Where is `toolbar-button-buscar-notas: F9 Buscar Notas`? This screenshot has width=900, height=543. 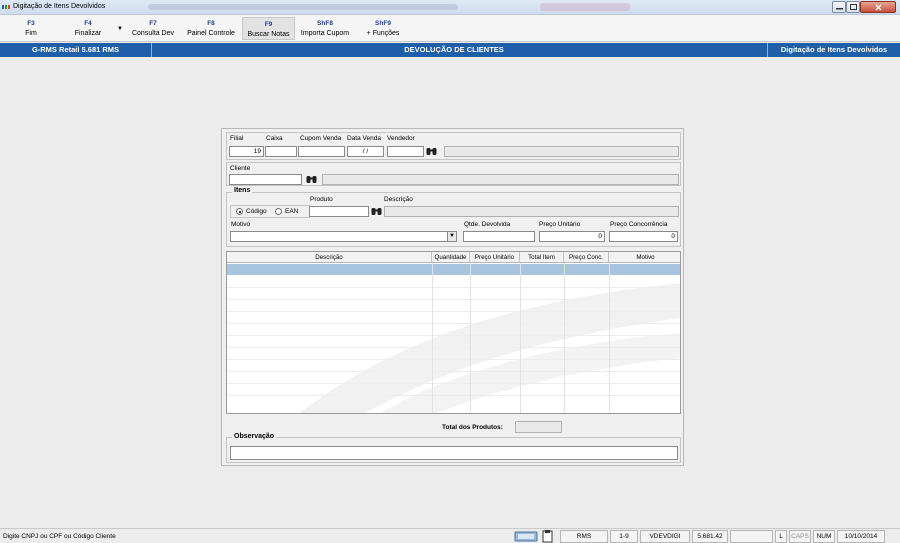 toolbar-button-buscar-notas: F9 Buscar Notas is located at coordinates (268, 28).